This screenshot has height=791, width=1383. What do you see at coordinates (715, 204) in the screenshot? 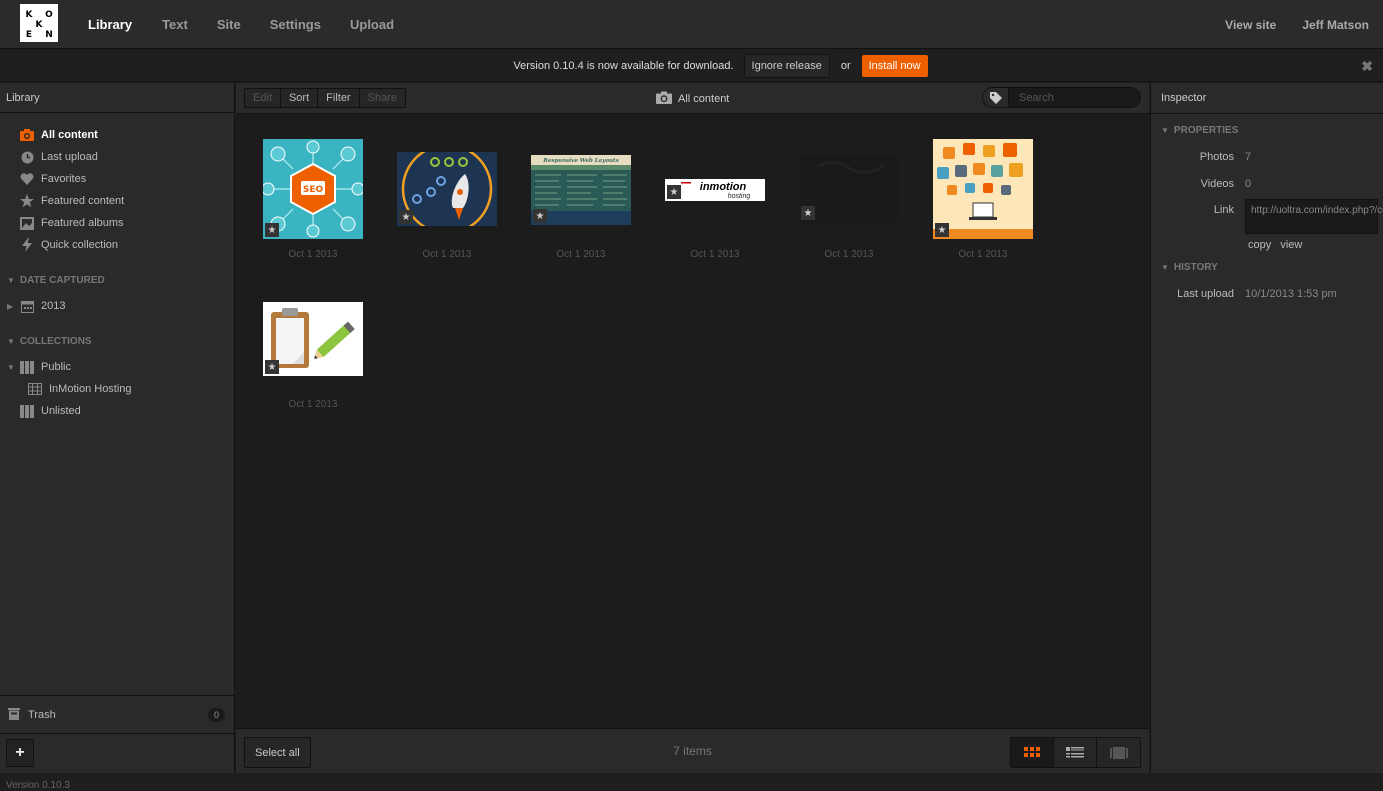
I see `grid-item: inmotion hosting ★ Oct 1 2013` at bounding box center [715, 204].